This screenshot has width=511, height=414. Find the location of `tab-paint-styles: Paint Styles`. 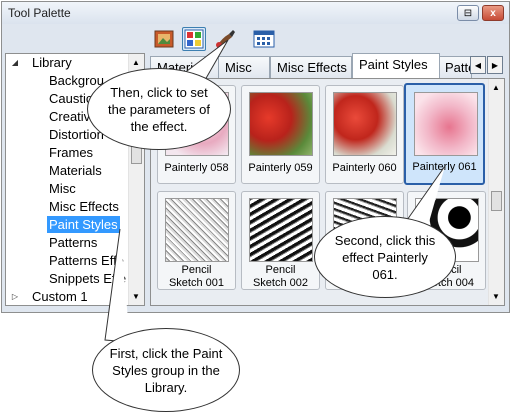

tab-paint-styles: Paint Styles is located at coordinates (396, 65).